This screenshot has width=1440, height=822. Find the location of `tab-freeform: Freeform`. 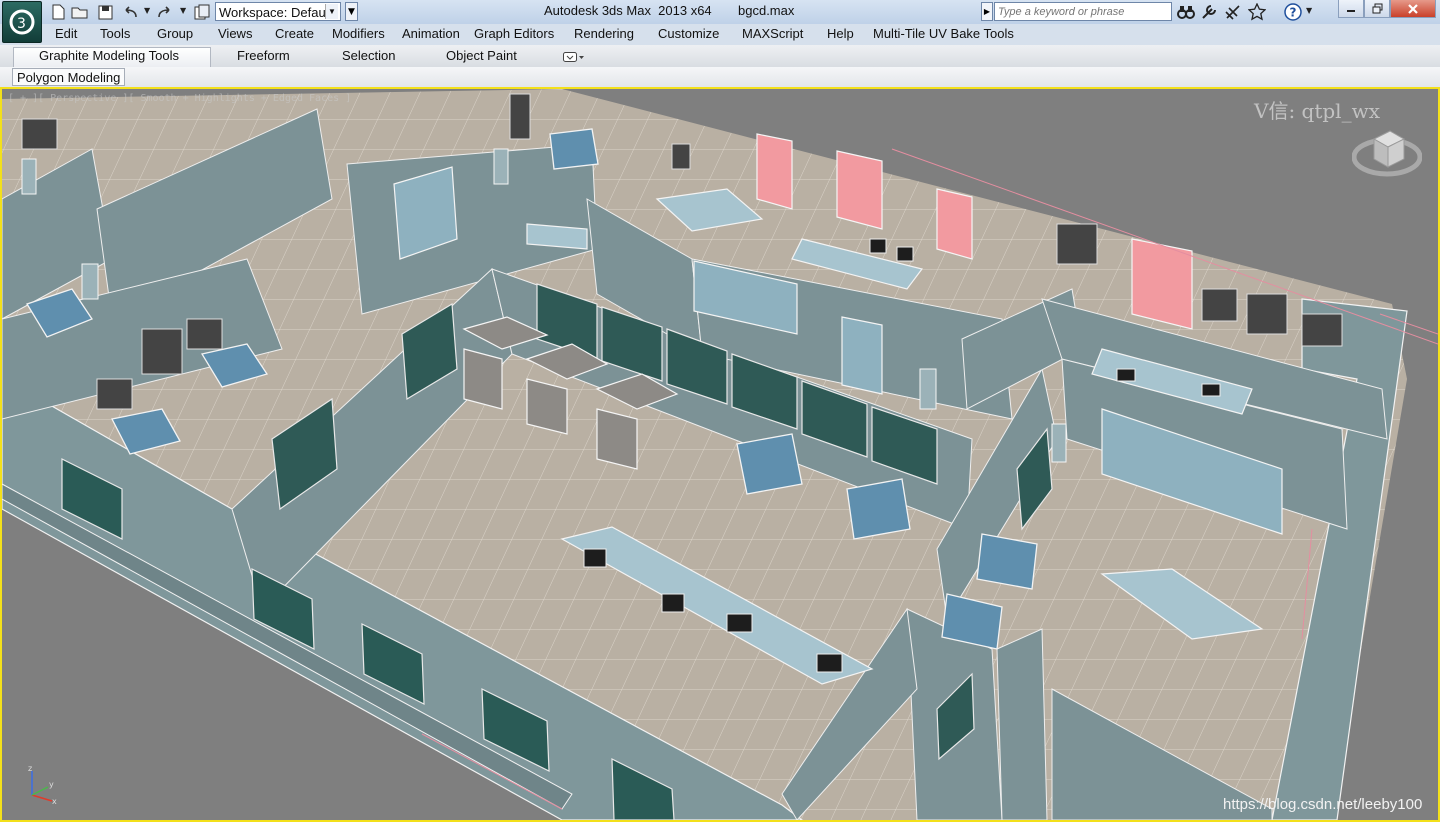

tab-freeform: Freeform is located at coordinates (263, 55).